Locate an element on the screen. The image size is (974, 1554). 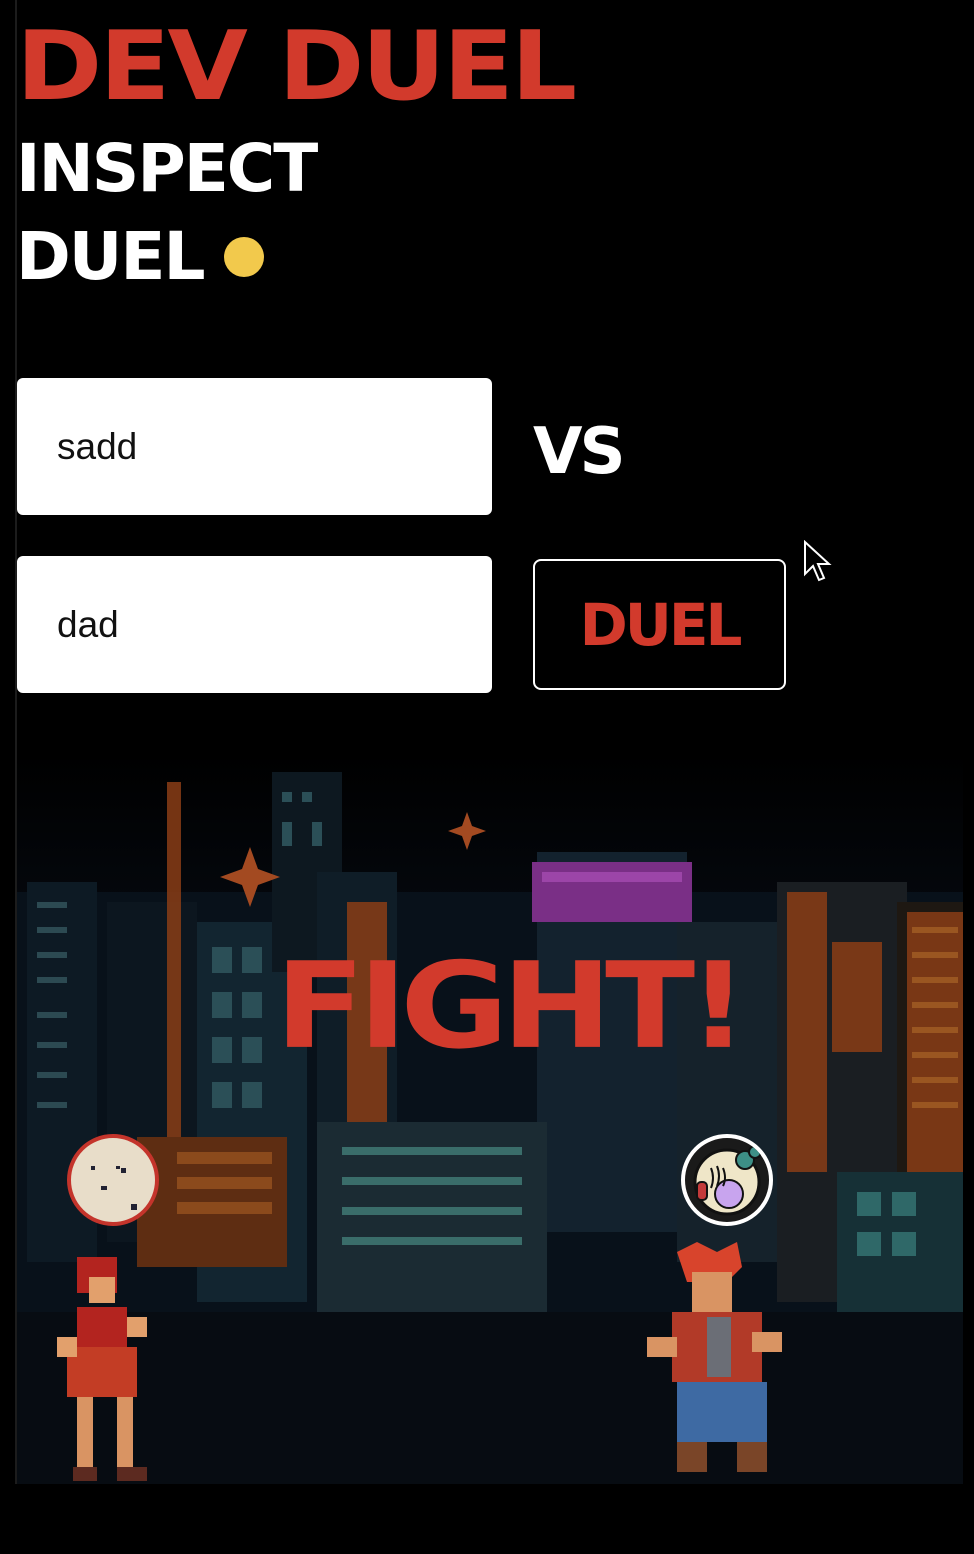
username-2-input is located at coordinates (254, 624).